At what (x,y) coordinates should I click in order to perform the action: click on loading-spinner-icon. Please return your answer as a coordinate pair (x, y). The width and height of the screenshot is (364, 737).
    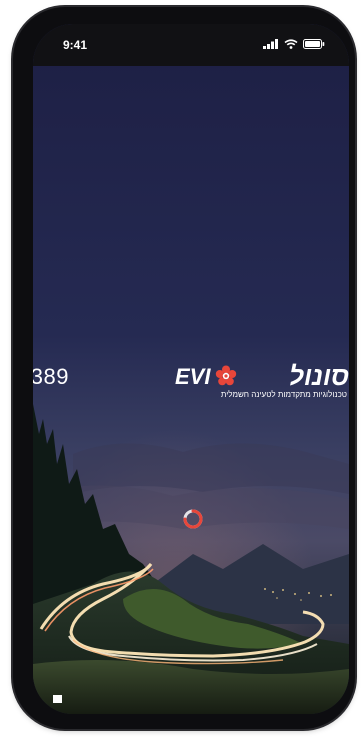
    Looking at the image, I should click on (193, 519).